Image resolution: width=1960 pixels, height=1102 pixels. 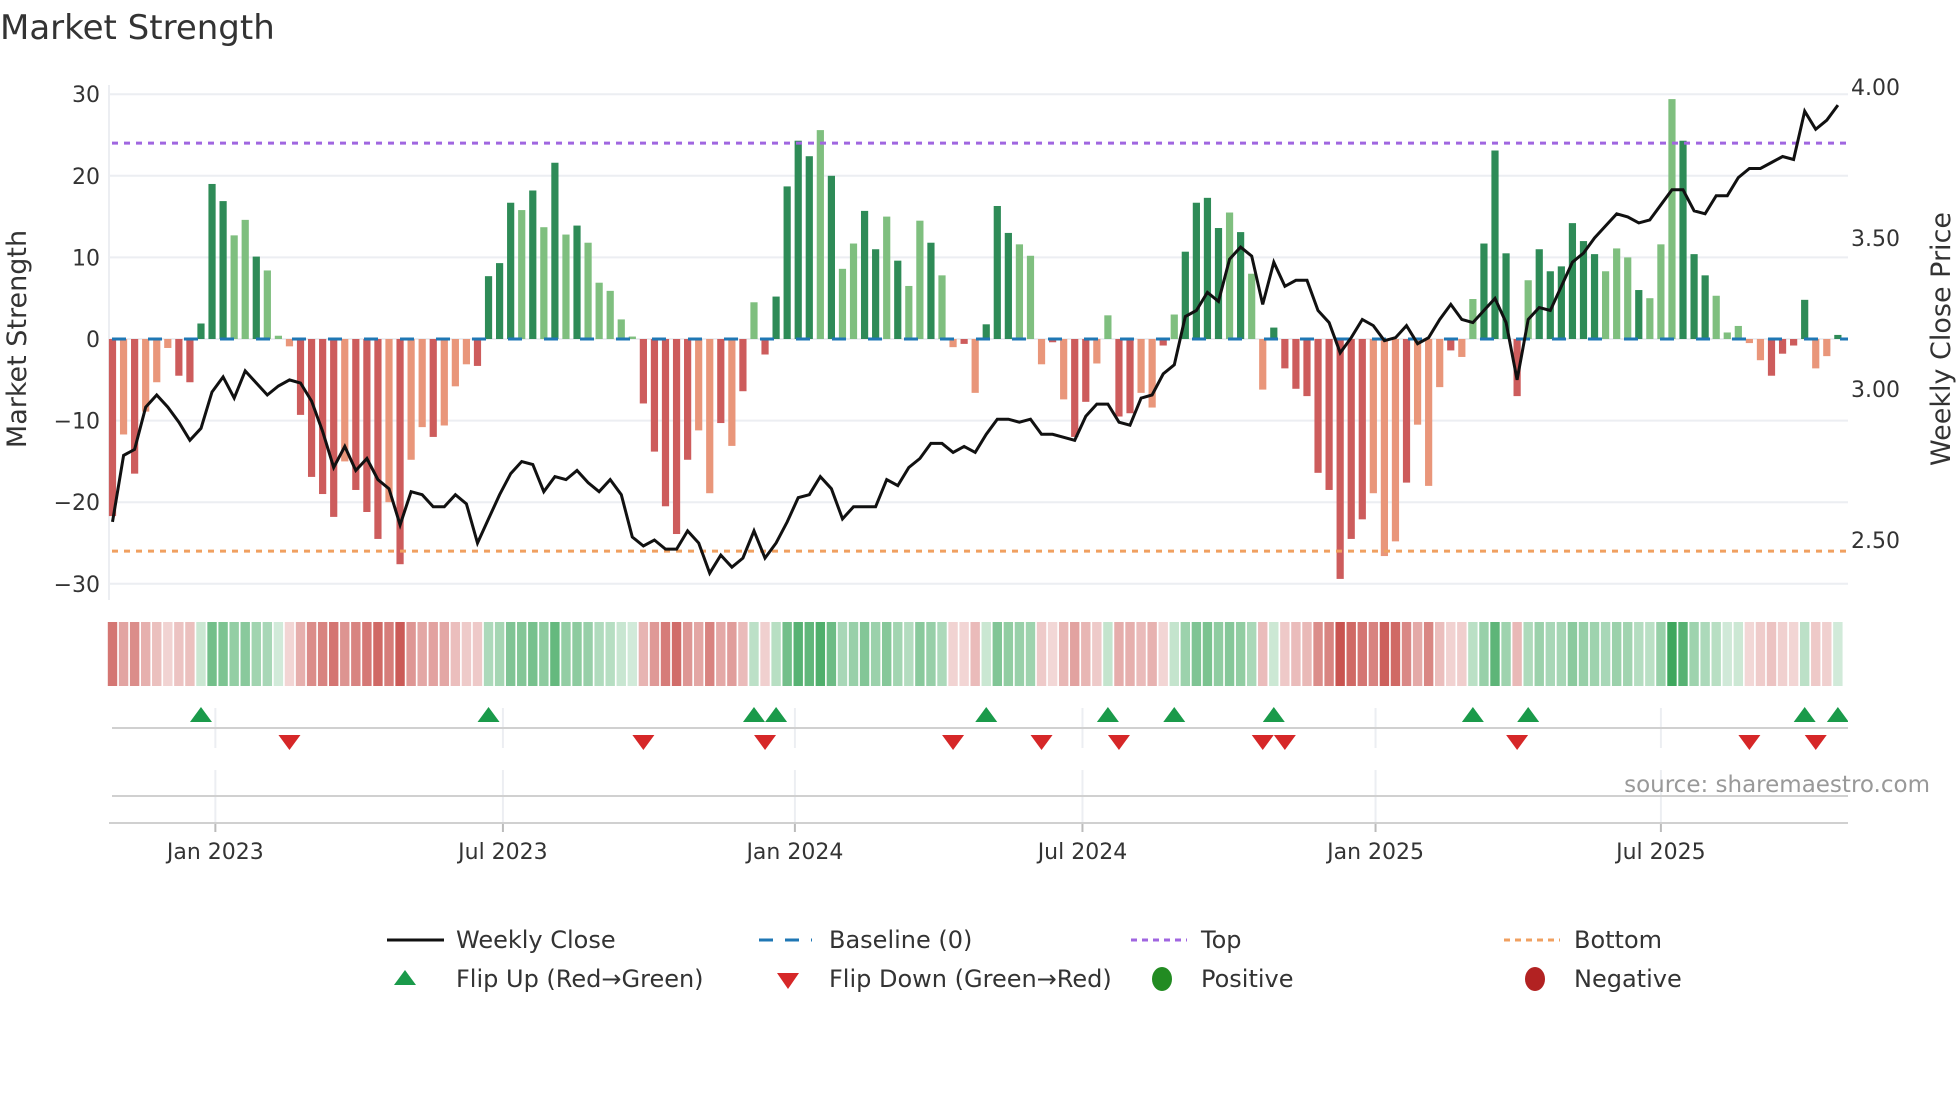 What do you see at coordinates (580, 979) in the screenshot?
I see `legend-flip-up: Flip Up (Red→Green)` at bounding box center [580, 979].